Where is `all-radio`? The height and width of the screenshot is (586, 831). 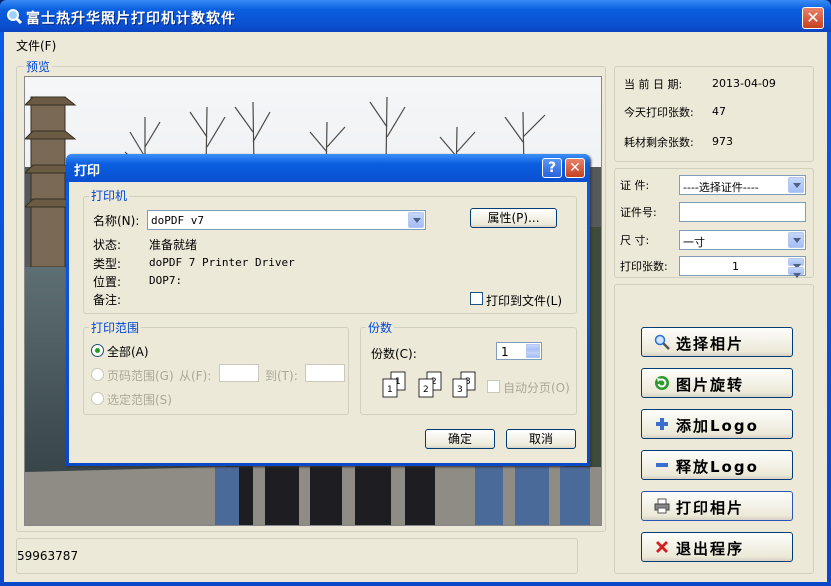 all-radio is located at coordinates (97, 350).